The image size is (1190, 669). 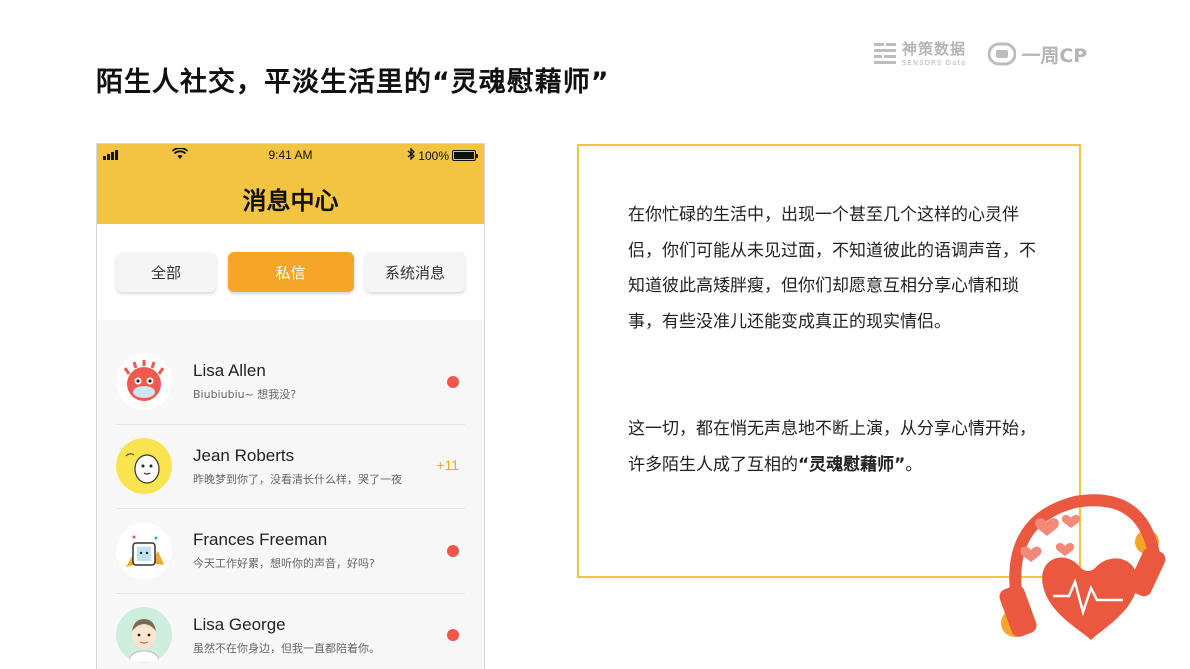 I want to click on slide-title: 陌生人社交，平淡生活里的“灵魂慰藉师”, so click(x=353, y=82).